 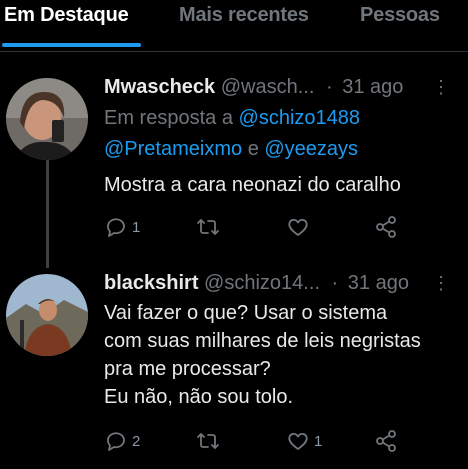 I want to click on tweet-actions: 2 1, so click(x=259, y=441).